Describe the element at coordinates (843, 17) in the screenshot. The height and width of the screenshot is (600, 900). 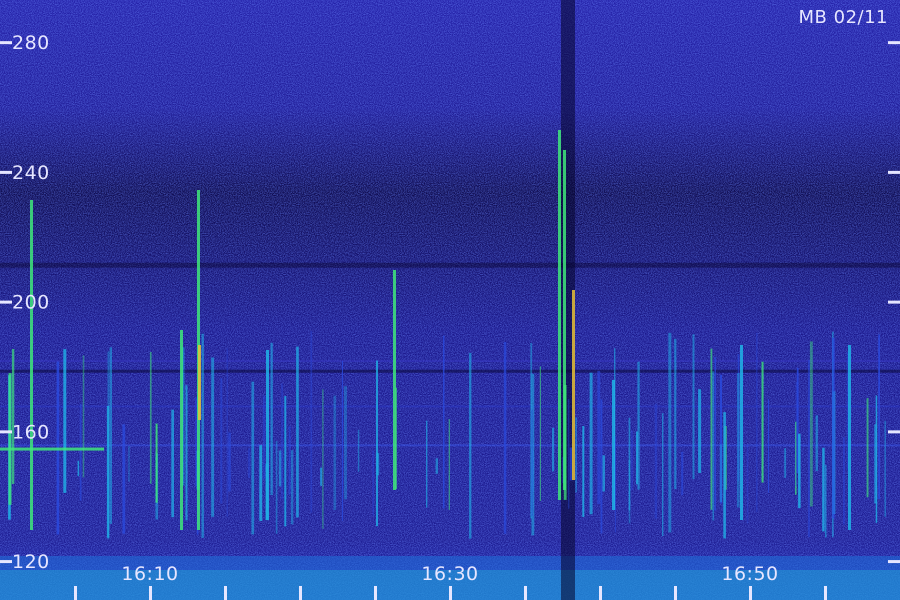
I see `chart-title: MB 02/11` at that location.